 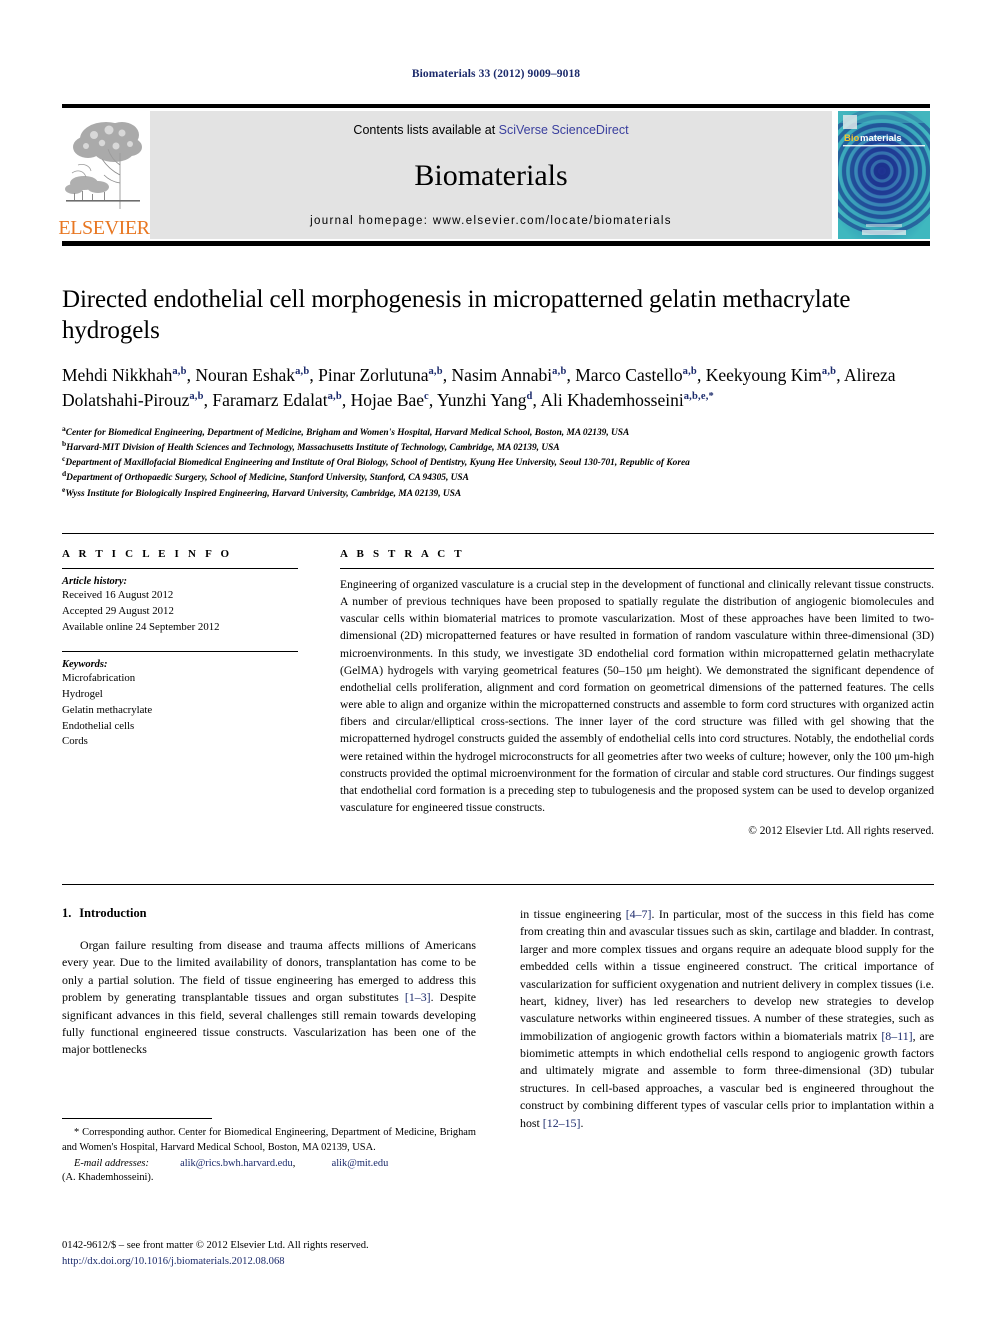 I want to click on abstract-label: A B S T R A C T, so click(x=402, y=554).